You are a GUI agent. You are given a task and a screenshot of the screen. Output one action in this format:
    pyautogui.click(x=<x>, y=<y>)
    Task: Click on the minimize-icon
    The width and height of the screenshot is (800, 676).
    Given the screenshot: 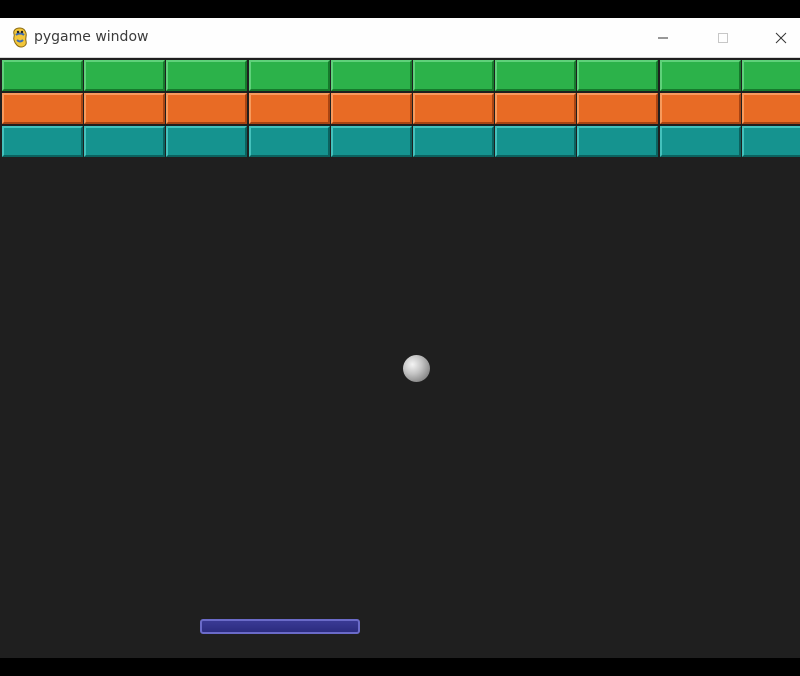 What is the action you would take?
    pyautogui.click(x=663, y=37)
    